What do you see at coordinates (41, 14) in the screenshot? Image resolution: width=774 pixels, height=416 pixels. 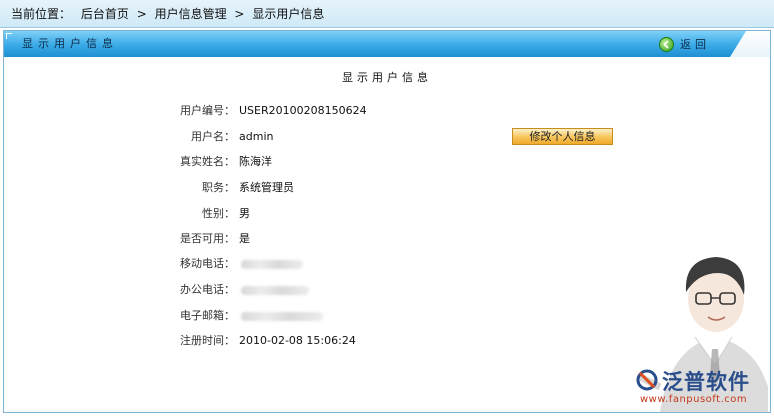 I see `breadcrumb-prefix: 当前位置：` at bounding box center [41, 14].